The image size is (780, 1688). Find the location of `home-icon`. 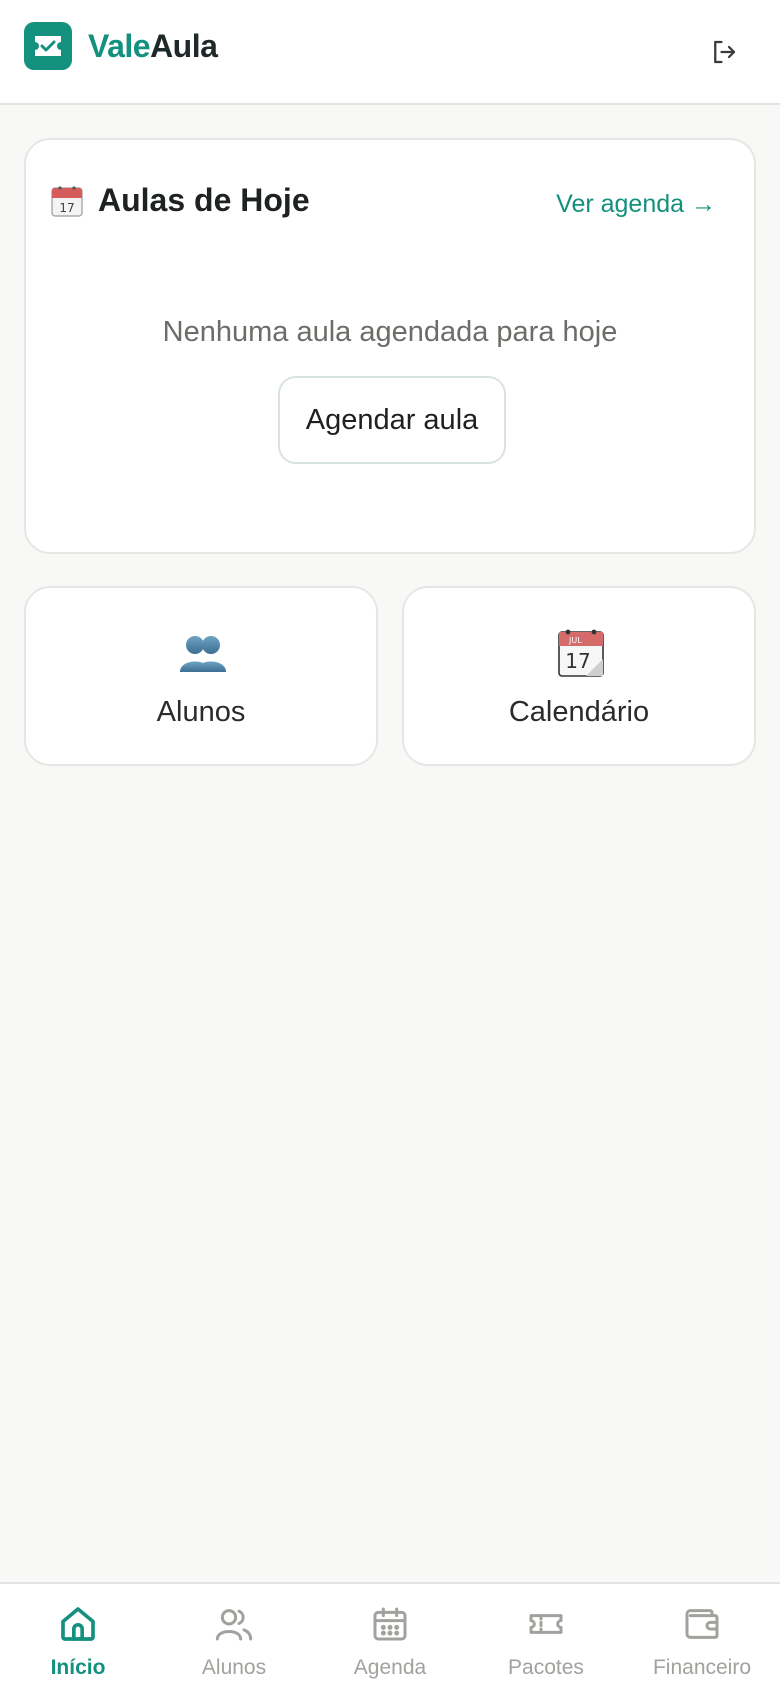

home-icon is located at coordinates (78, 1624).